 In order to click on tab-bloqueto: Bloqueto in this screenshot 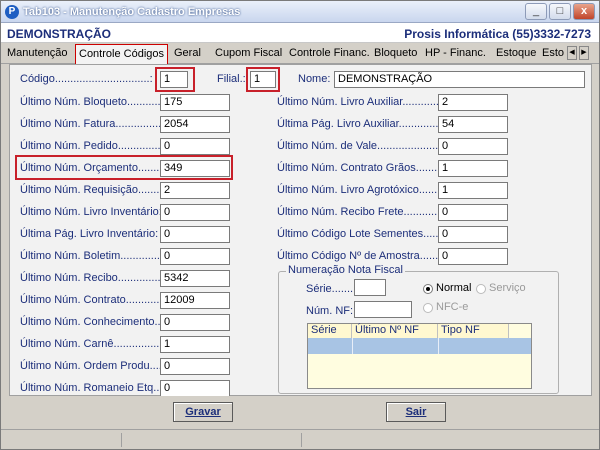, I will do `click(395, 54)`.